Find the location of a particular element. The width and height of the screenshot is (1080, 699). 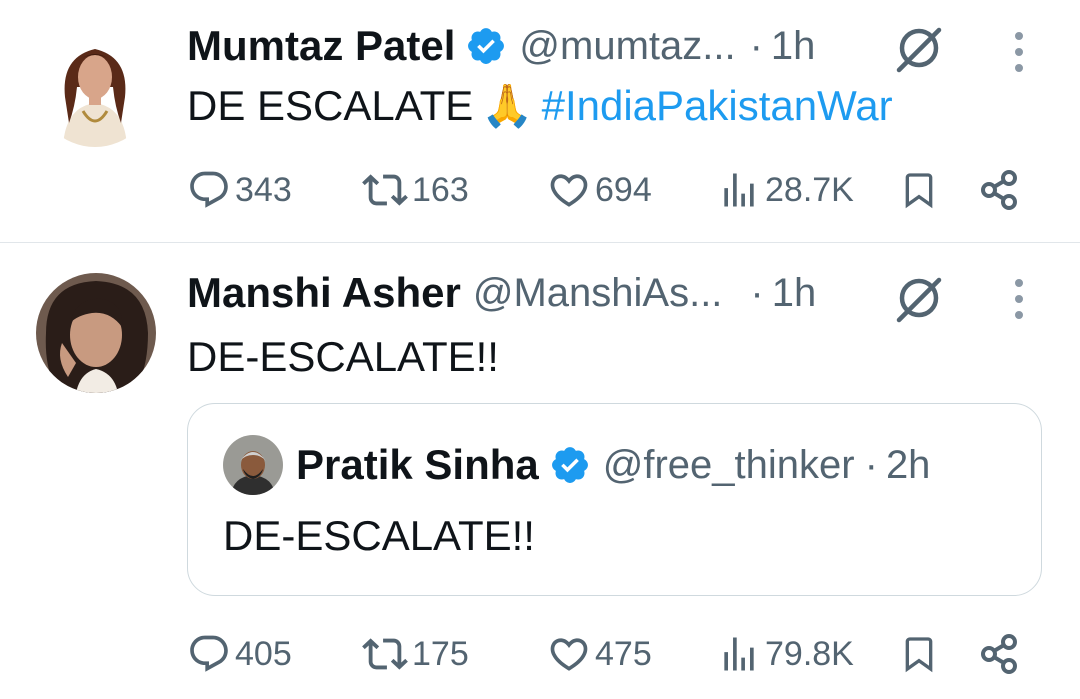

author-handle: @free_thinker is located at coordinates (729, 465).